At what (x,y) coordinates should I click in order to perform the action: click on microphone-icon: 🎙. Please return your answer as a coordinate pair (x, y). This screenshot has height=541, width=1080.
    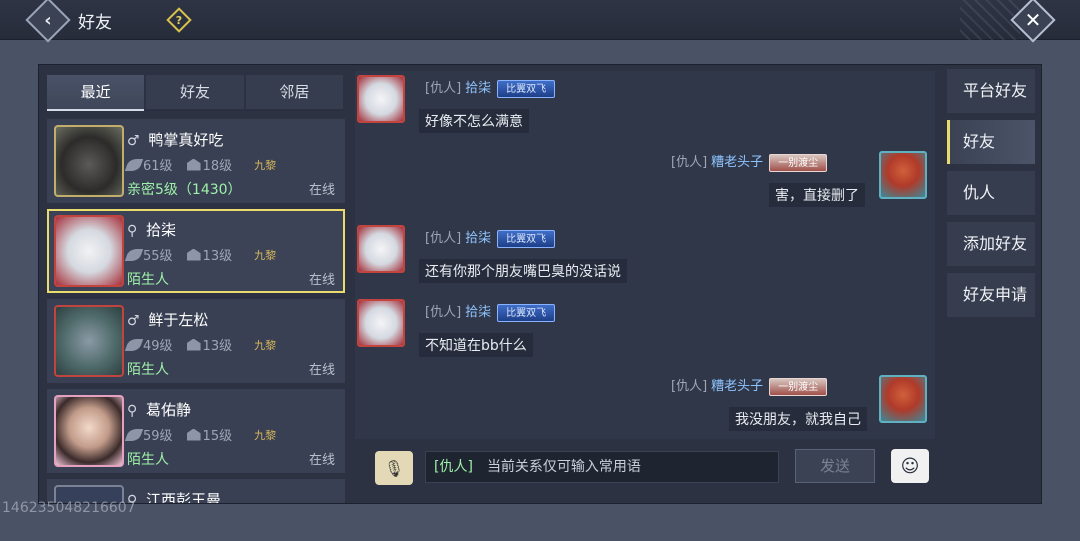
    Looking at the image, I should click on (394, 468).